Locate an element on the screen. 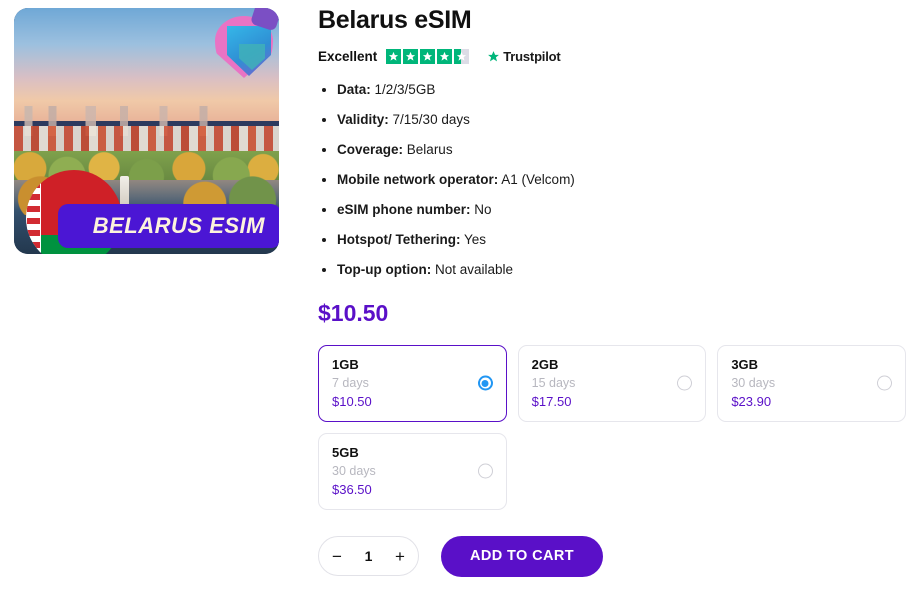  spec-label: Mobile network operator: is located at coordinates (418, 180).